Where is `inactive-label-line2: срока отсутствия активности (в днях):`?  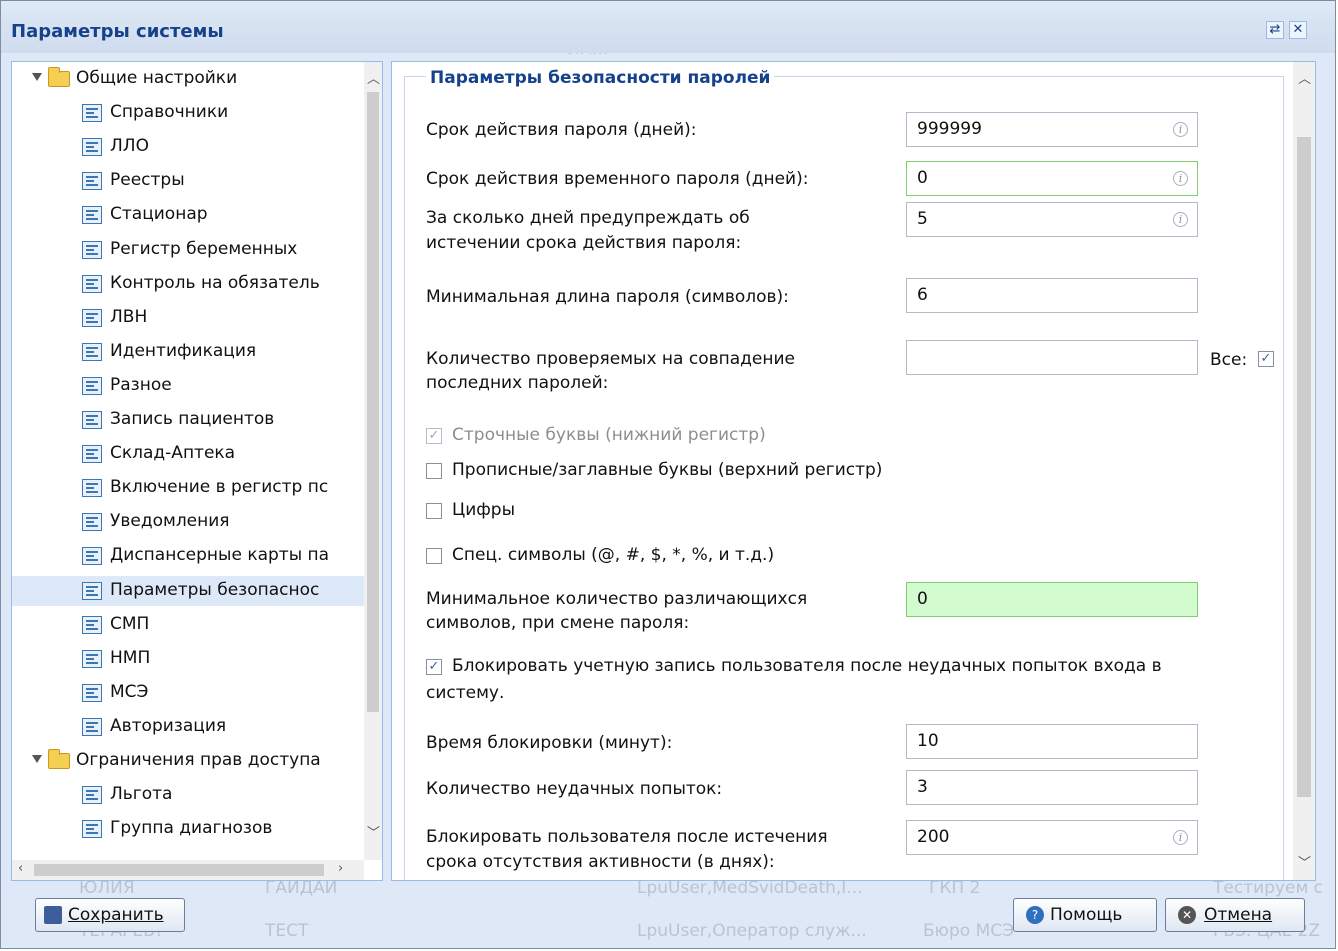 inactive-label-line2: срока отсутствия активности (в днях): is located at coordinates (600, 862).